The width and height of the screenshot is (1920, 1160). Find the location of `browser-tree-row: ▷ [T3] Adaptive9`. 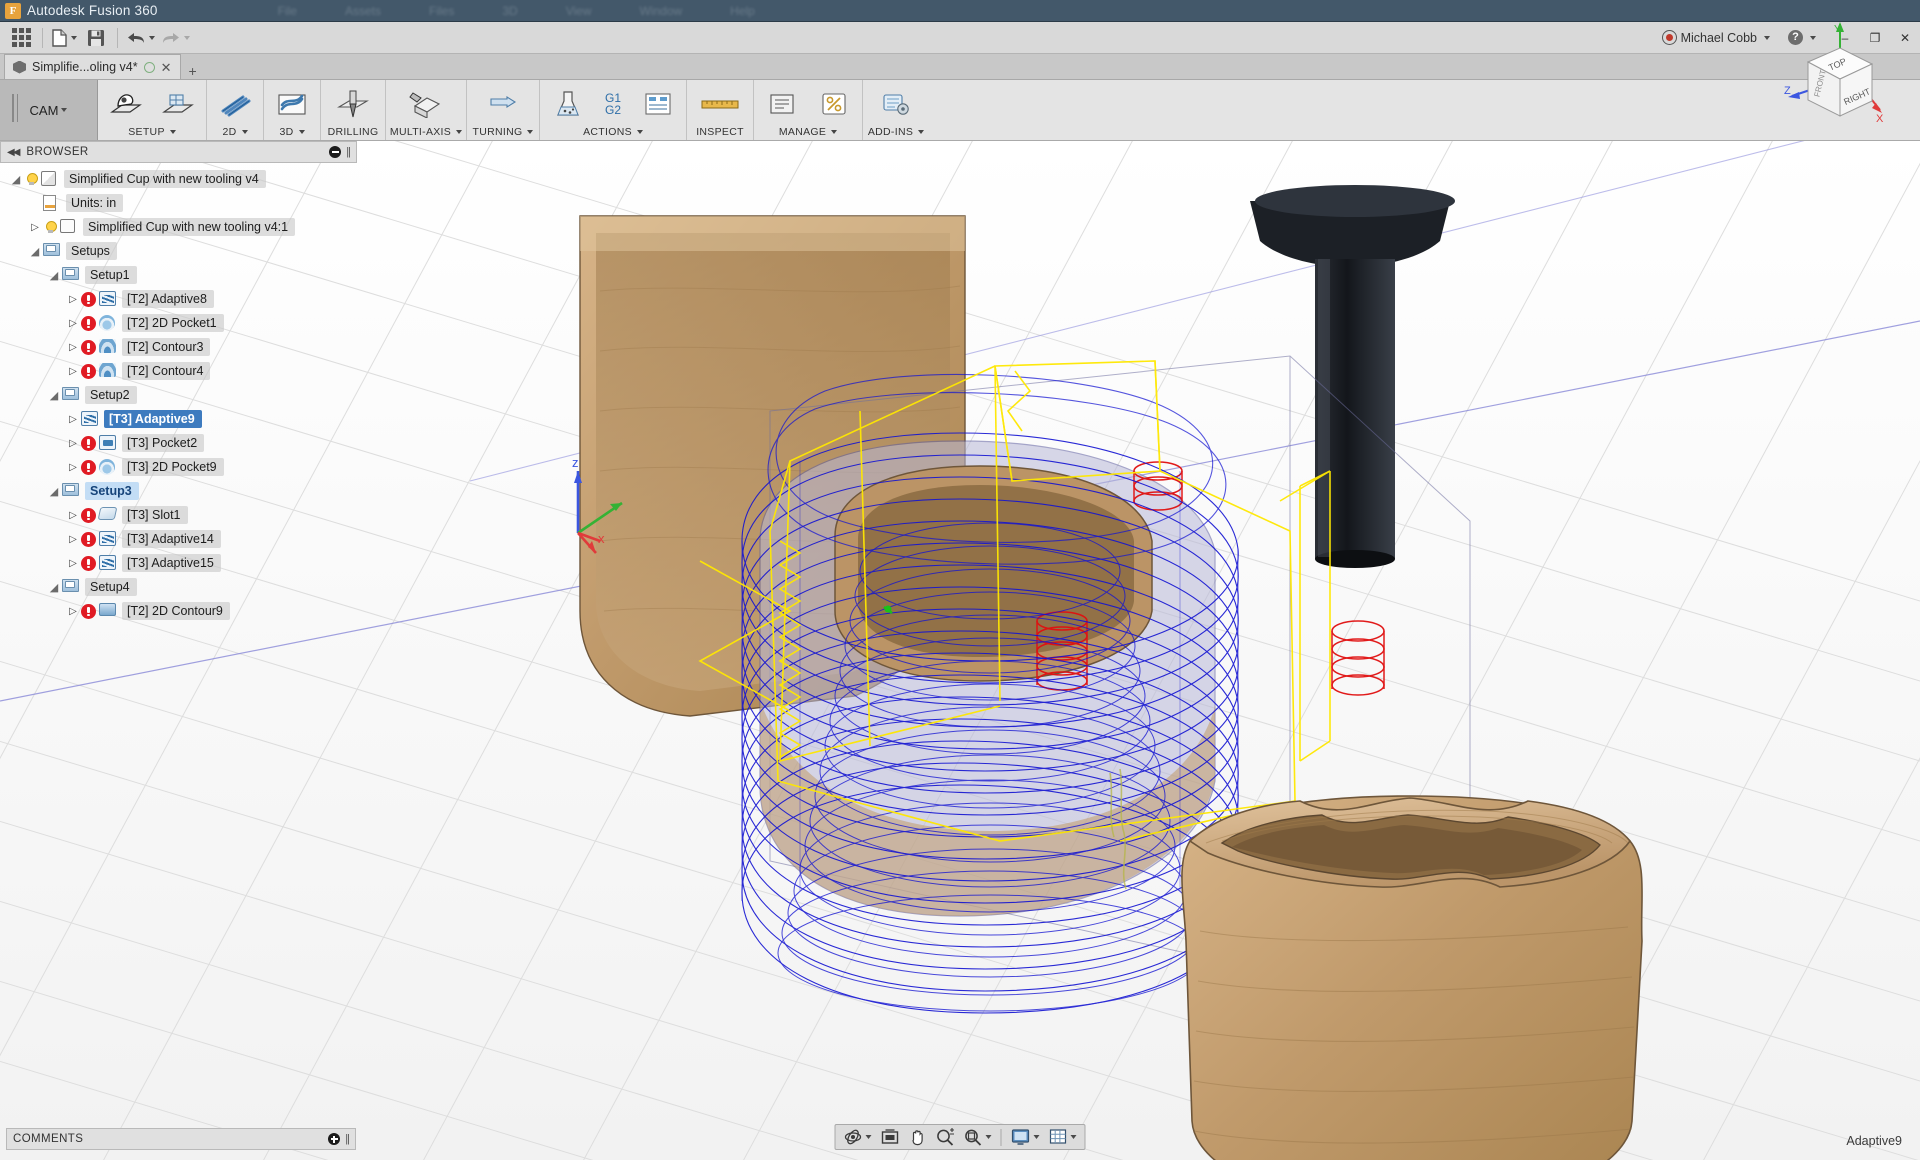

browser-tree-row: ▷ [T3] Adaptive9 is located at coordinates (178, 419).